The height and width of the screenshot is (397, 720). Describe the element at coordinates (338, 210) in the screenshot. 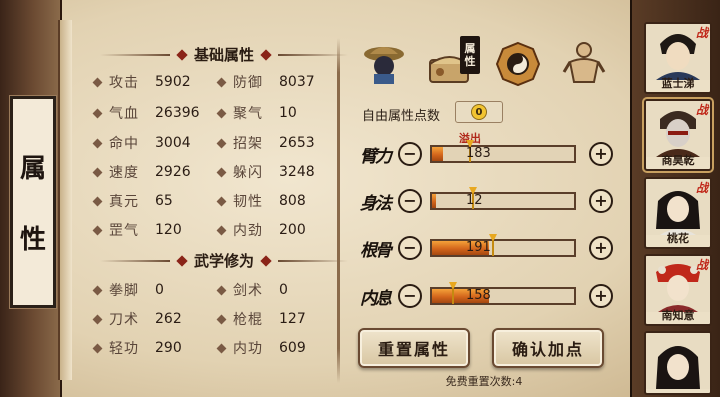

I see `column-divider` at that location.